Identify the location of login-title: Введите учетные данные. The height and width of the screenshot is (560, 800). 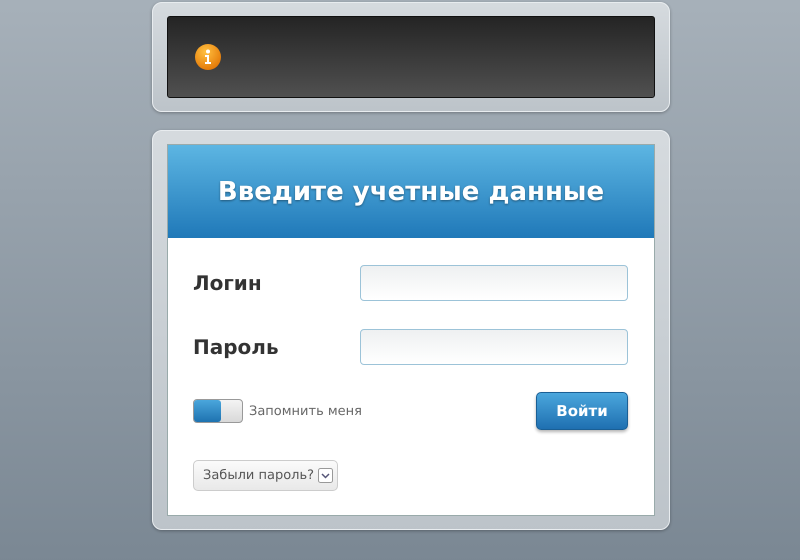
(411, 191).